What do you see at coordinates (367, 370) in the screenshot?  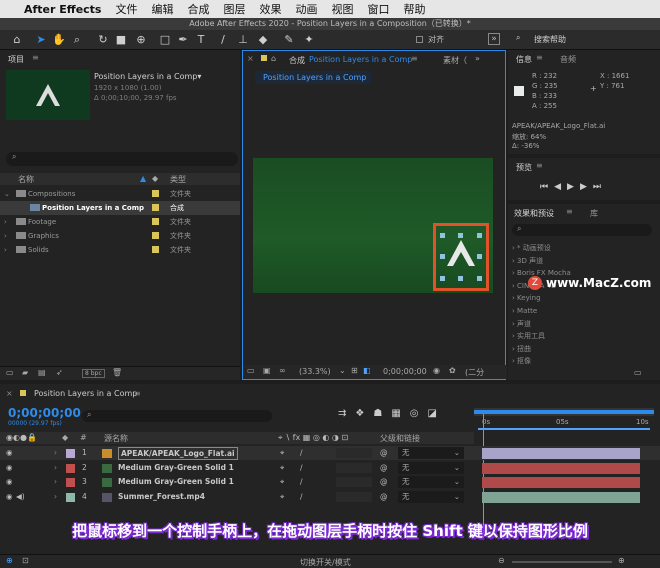 I see `mask-icon: ◧` at bounding box center [367, 370].